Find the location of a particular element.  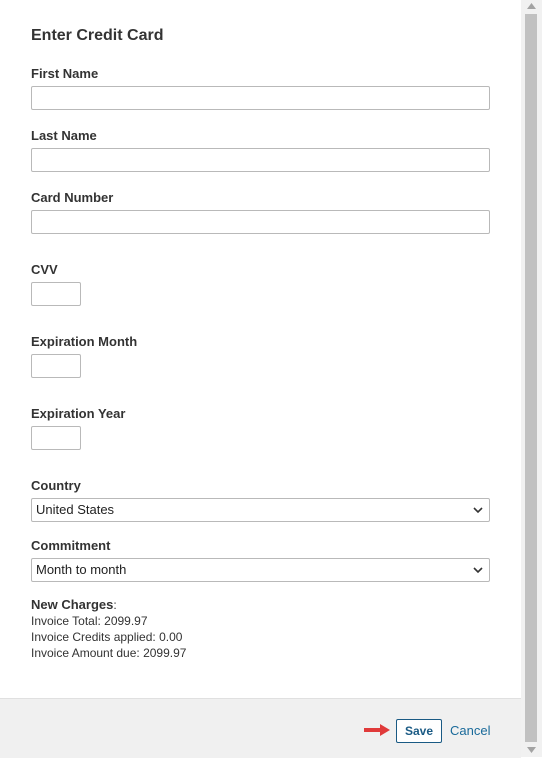

dialog-title: Enter Credit Card is located at coordinates (97, 35).